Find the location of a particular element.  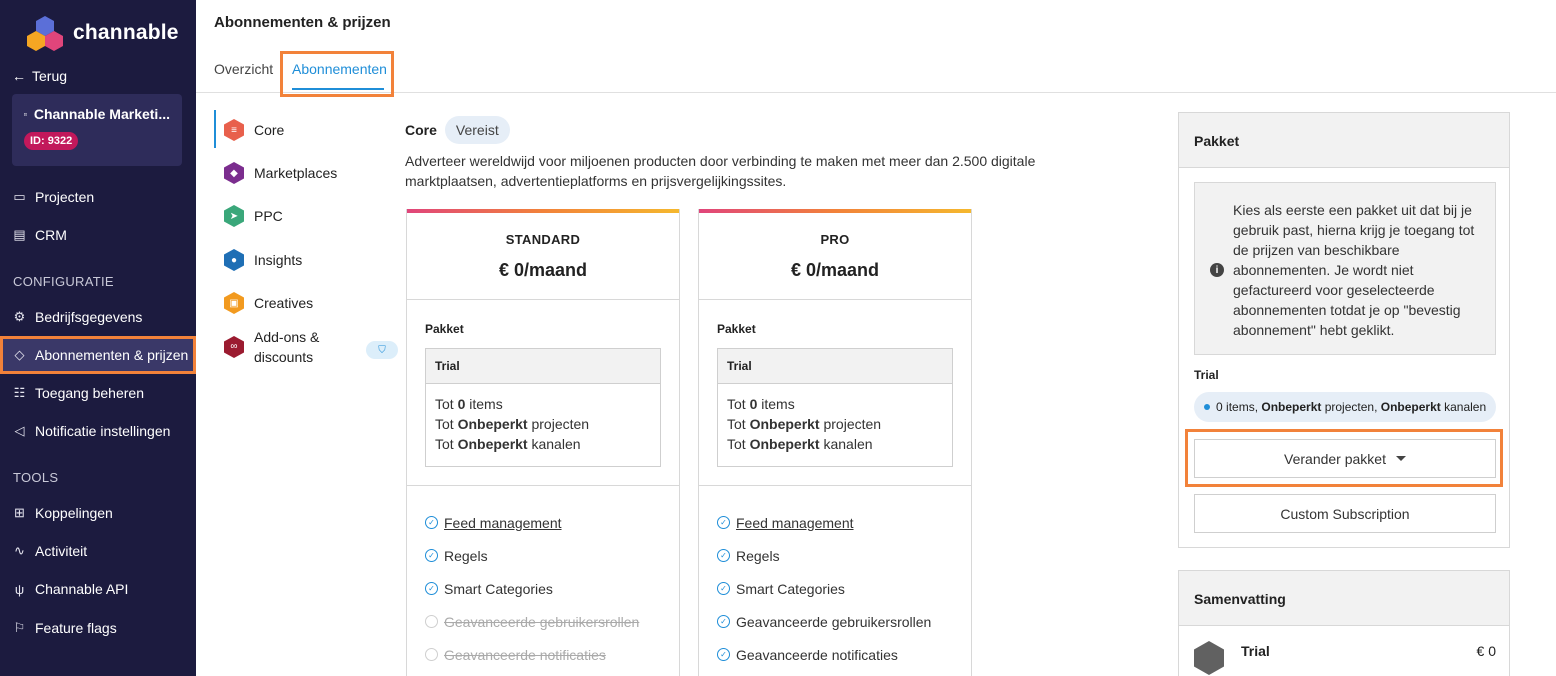

gear-icon: ⚙ is located at coordinates (19, 316).